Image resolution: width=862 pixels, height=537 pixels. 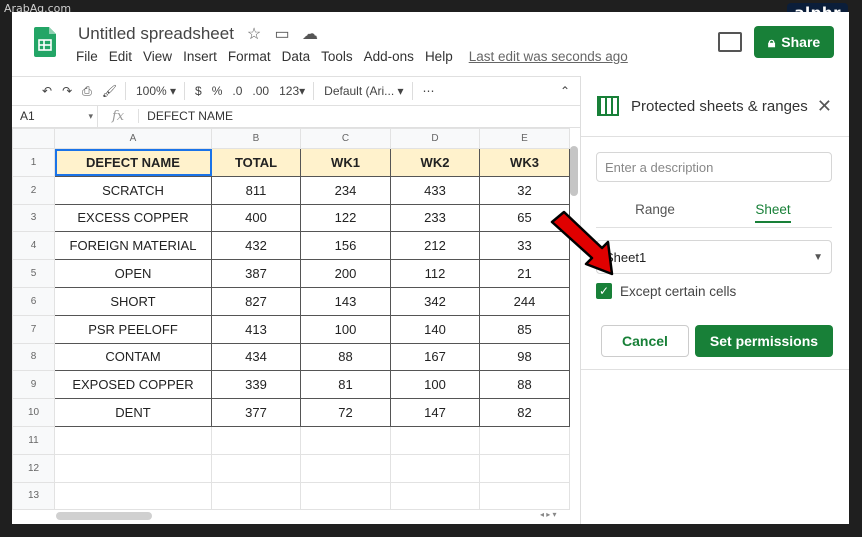 What do you see at coordinates (104, 516) in the screenshot?
I see `horizontal-scrollbar` at bounding box center [104, 516].